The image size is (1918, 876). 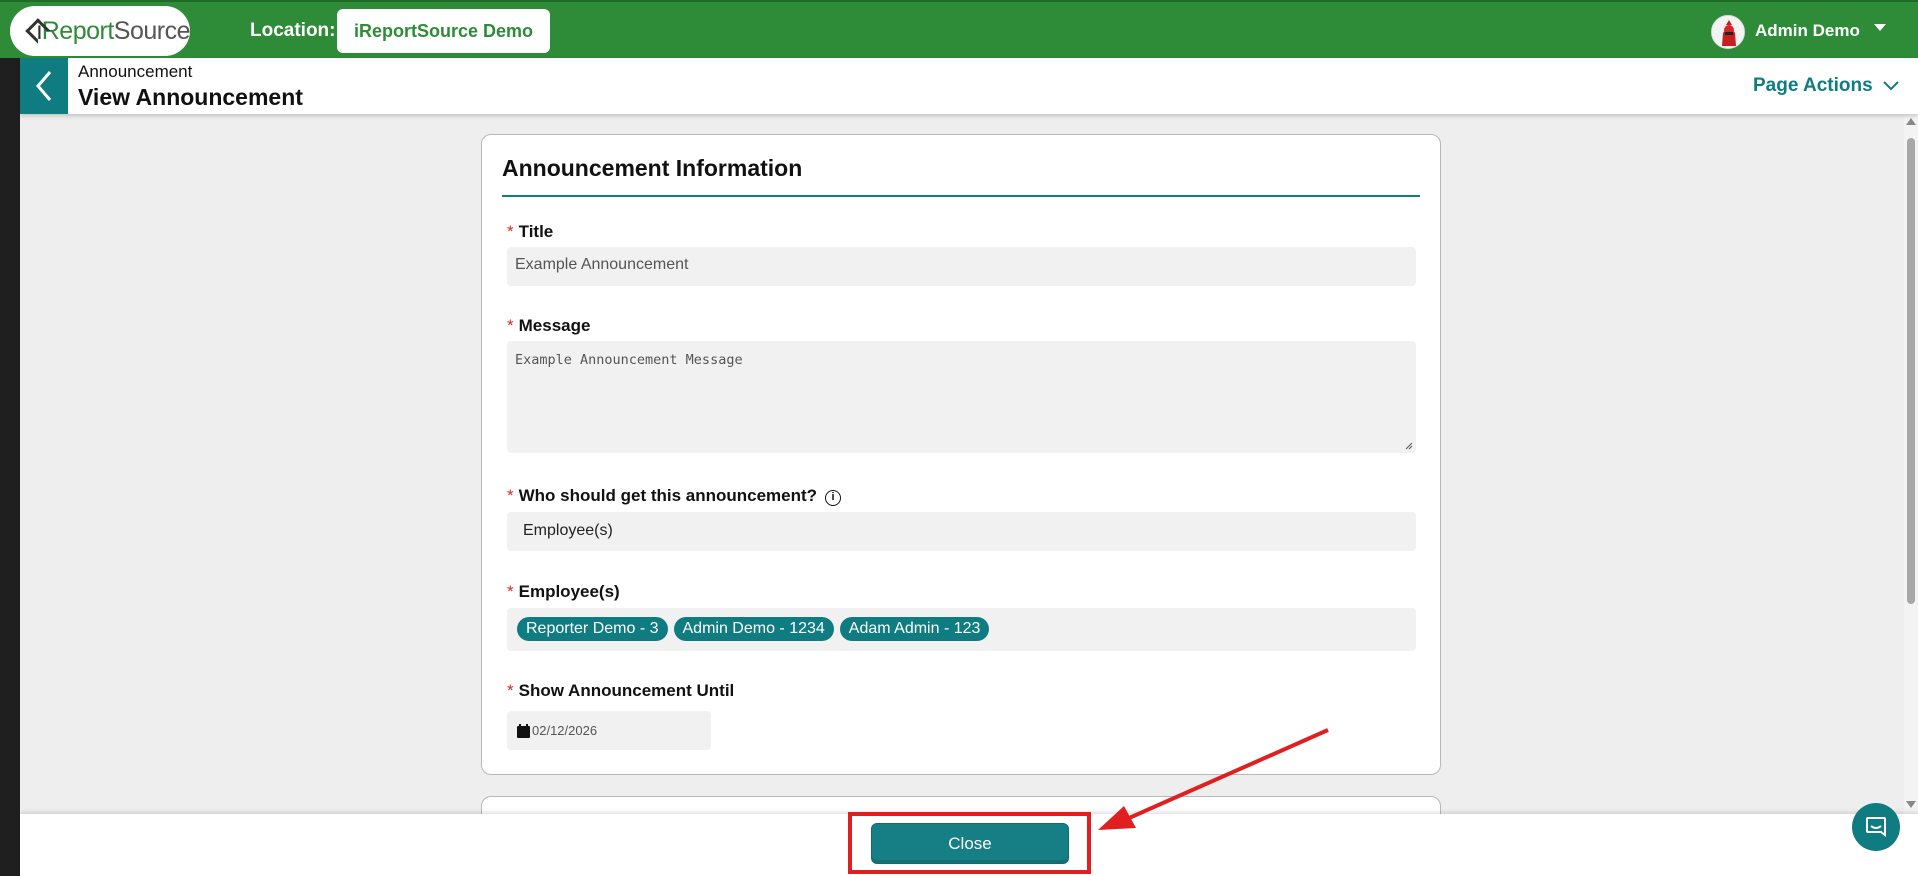 I want to click on show-until-label: * Show Announcement Until, so click(x=621, y=690).